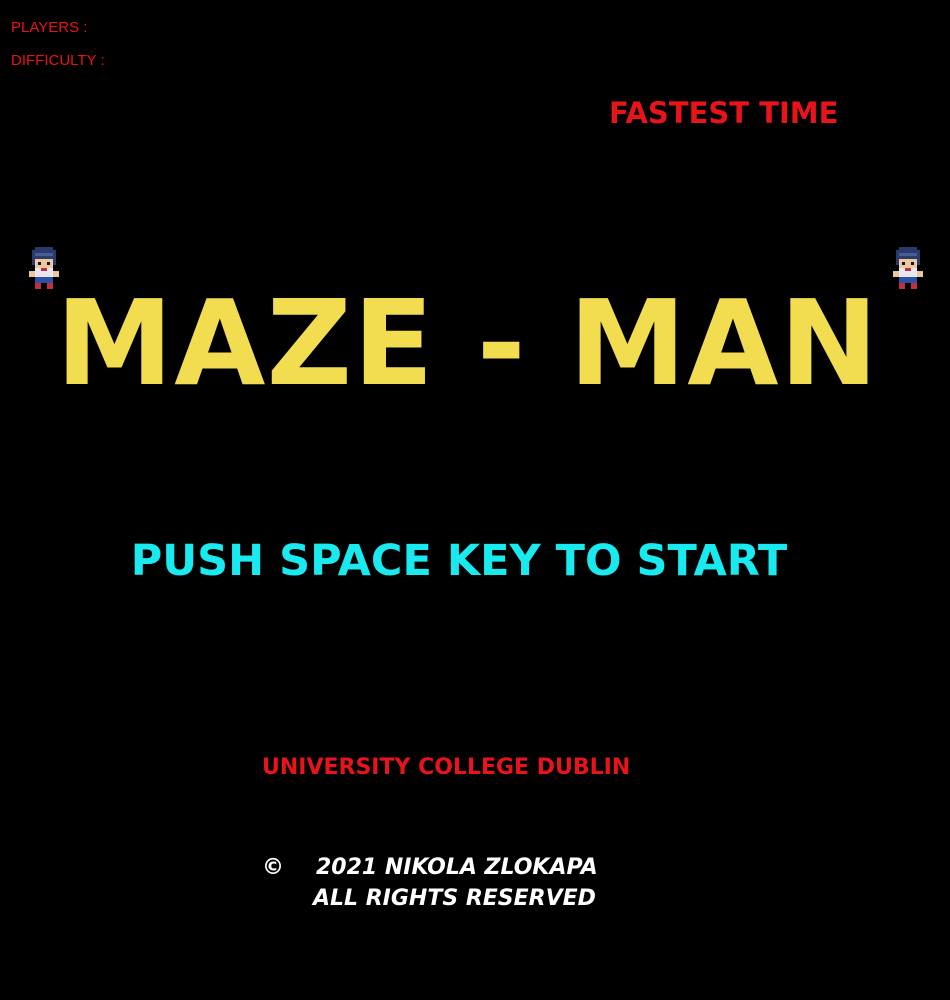 The width and height of the screenshot is (950, 1000). What do you see at coordinates (446, 767) in the screenshot?
I see `institution-label: UNIVERSITY COLLEGE DUBLIN` at bounding box center [446, 767].